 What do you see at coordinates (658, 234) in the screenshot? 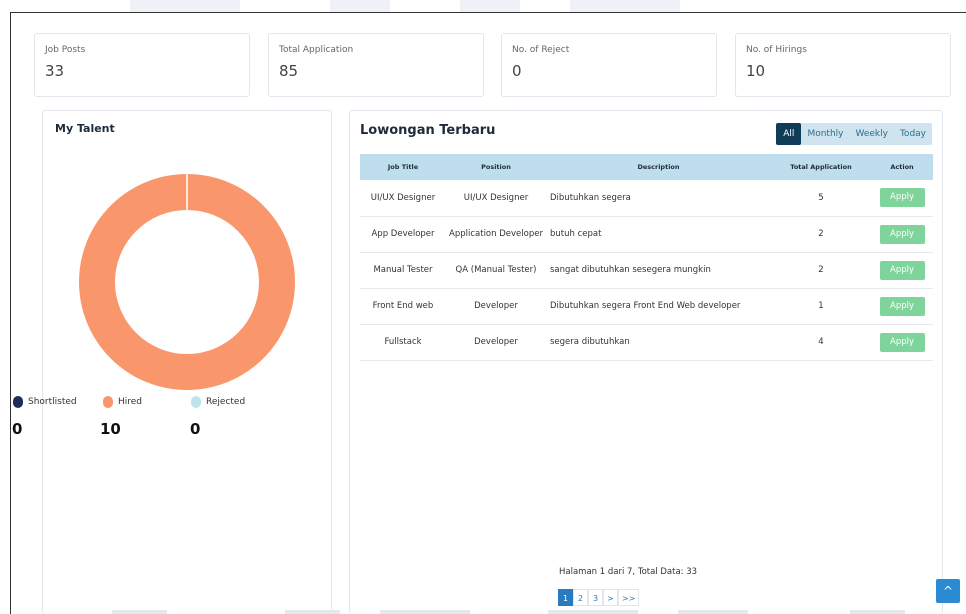
I see `cell-description: butuh cepat` at bounding box center [658, 234].